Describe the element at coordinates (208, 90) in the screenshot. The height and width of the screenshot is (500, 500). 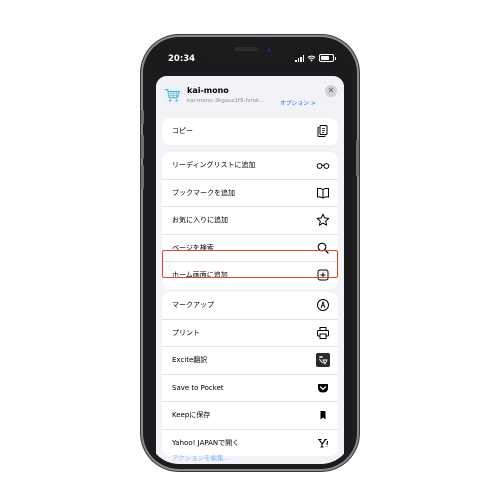
I see `site-name: kai-mono` at that location.